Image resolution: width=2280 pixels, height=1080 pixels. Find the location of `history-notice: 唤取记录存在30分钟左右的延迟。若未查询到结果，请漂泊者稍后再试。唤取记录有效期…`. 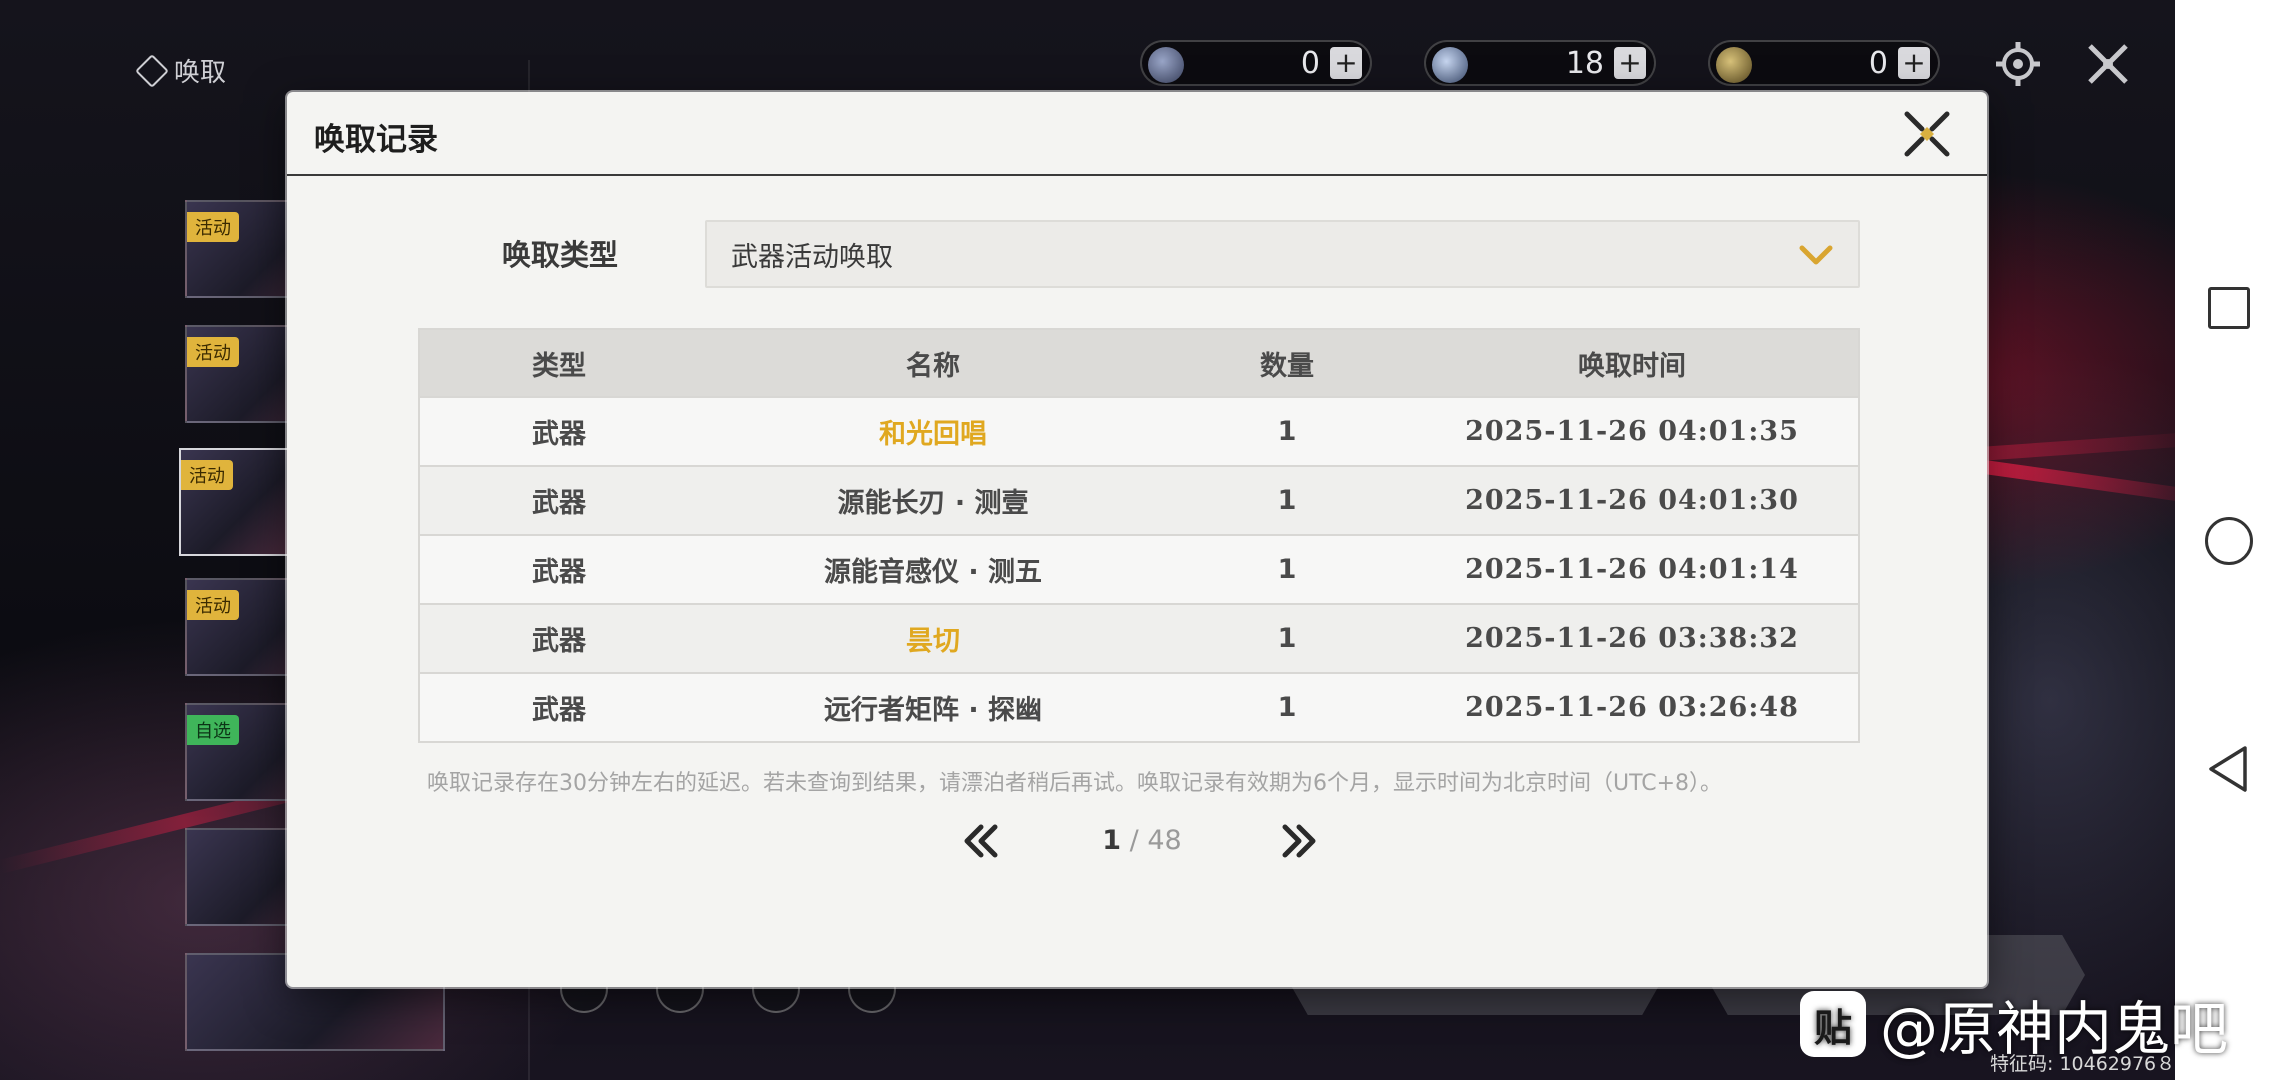

history-notice: 唤取记录存在30分钟左右的延迟。若未查询到结果，请漂泊者稍后再试。唤取记录有效期… is located at coordinates (1075, 783).